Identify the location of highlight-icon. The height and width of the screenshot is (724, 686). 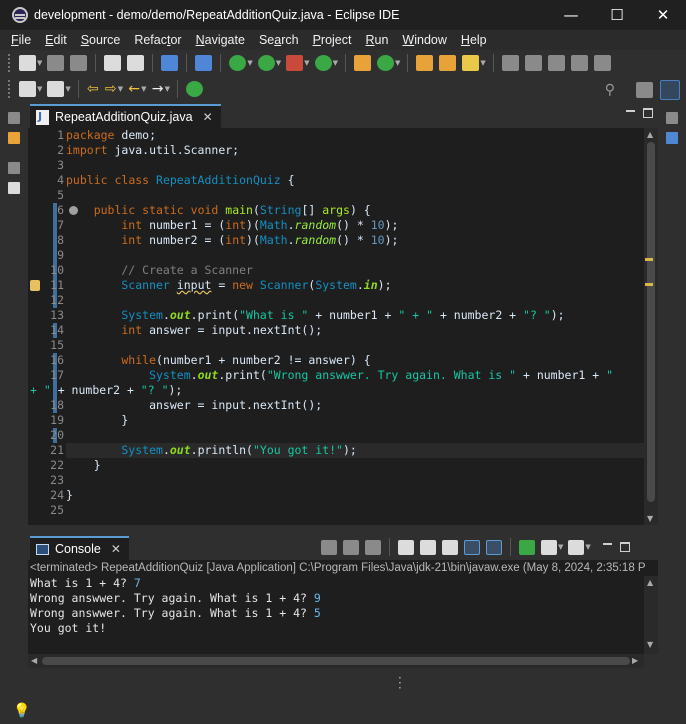
(533, 63).